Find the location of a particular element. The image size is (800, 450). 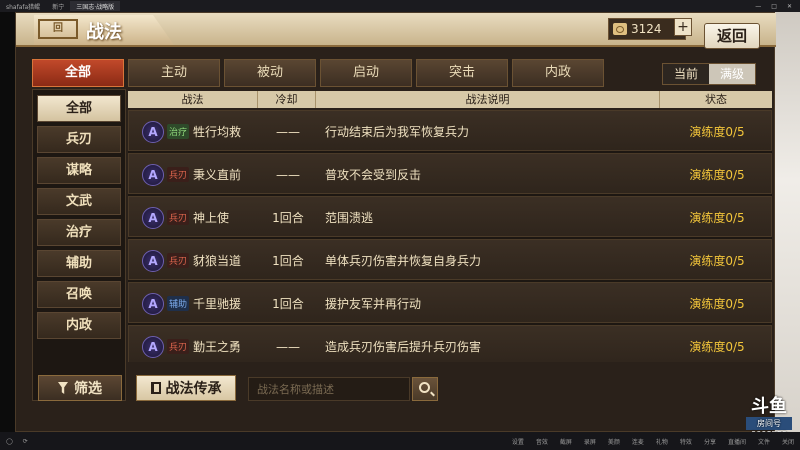

skill-name: 神上使 is located at coordinates (211, 218).